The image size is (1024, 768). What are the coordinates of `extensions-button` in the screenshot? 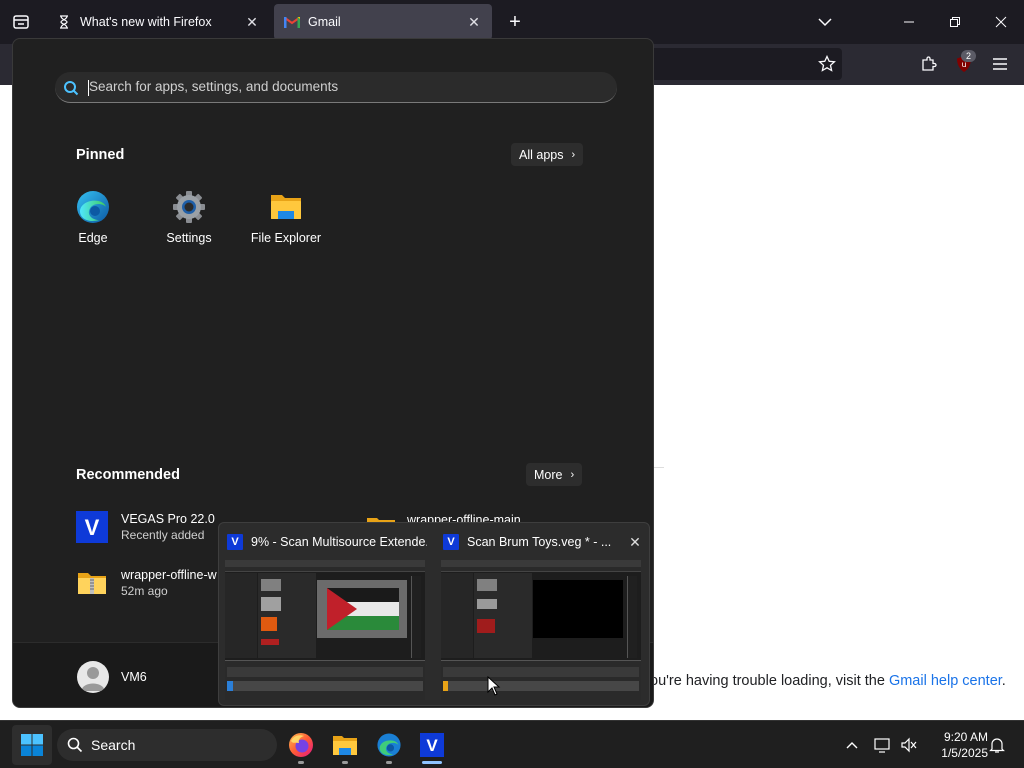 It's located at (929, 64).